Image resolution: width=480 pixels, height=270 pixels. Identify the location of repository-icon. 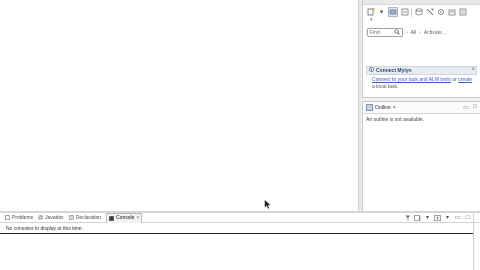
(418, 12).